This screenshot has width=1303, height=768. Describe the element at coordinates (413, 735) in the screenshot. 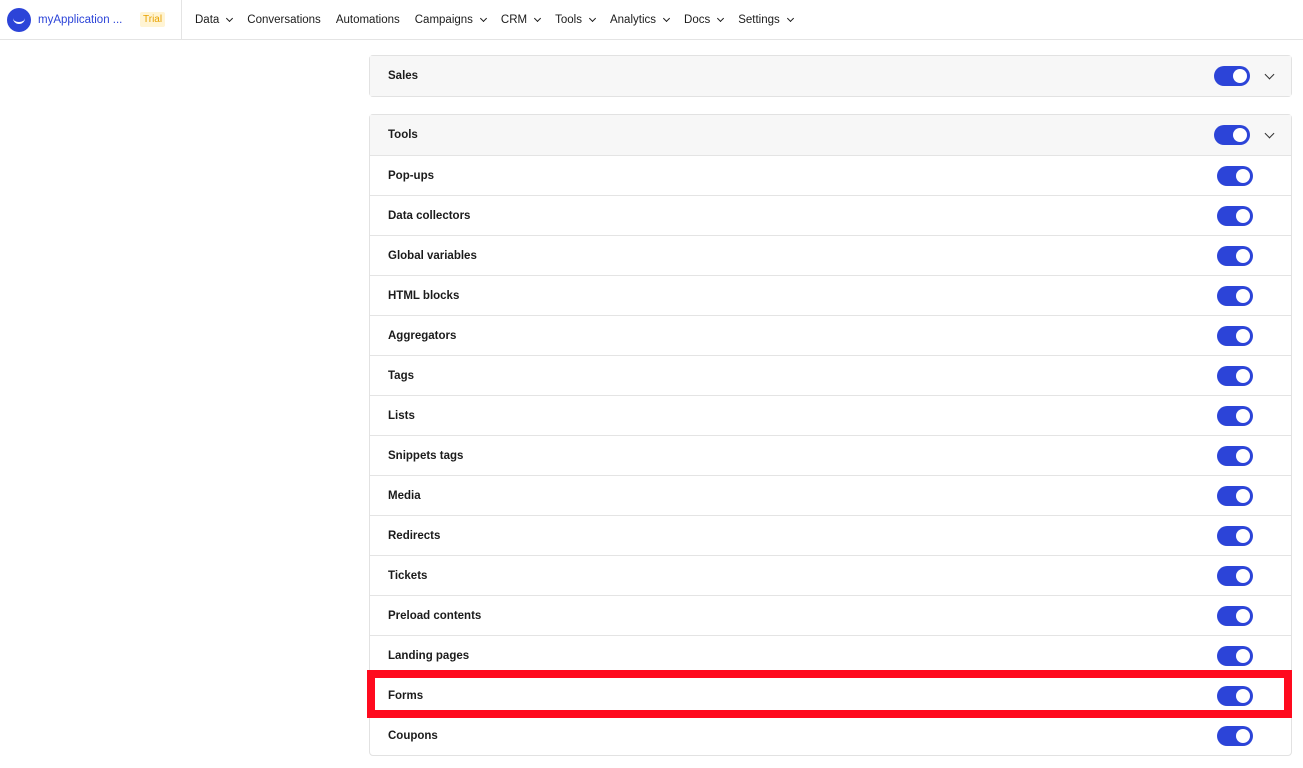

I see `tool-row-label: Coupons` at that location.